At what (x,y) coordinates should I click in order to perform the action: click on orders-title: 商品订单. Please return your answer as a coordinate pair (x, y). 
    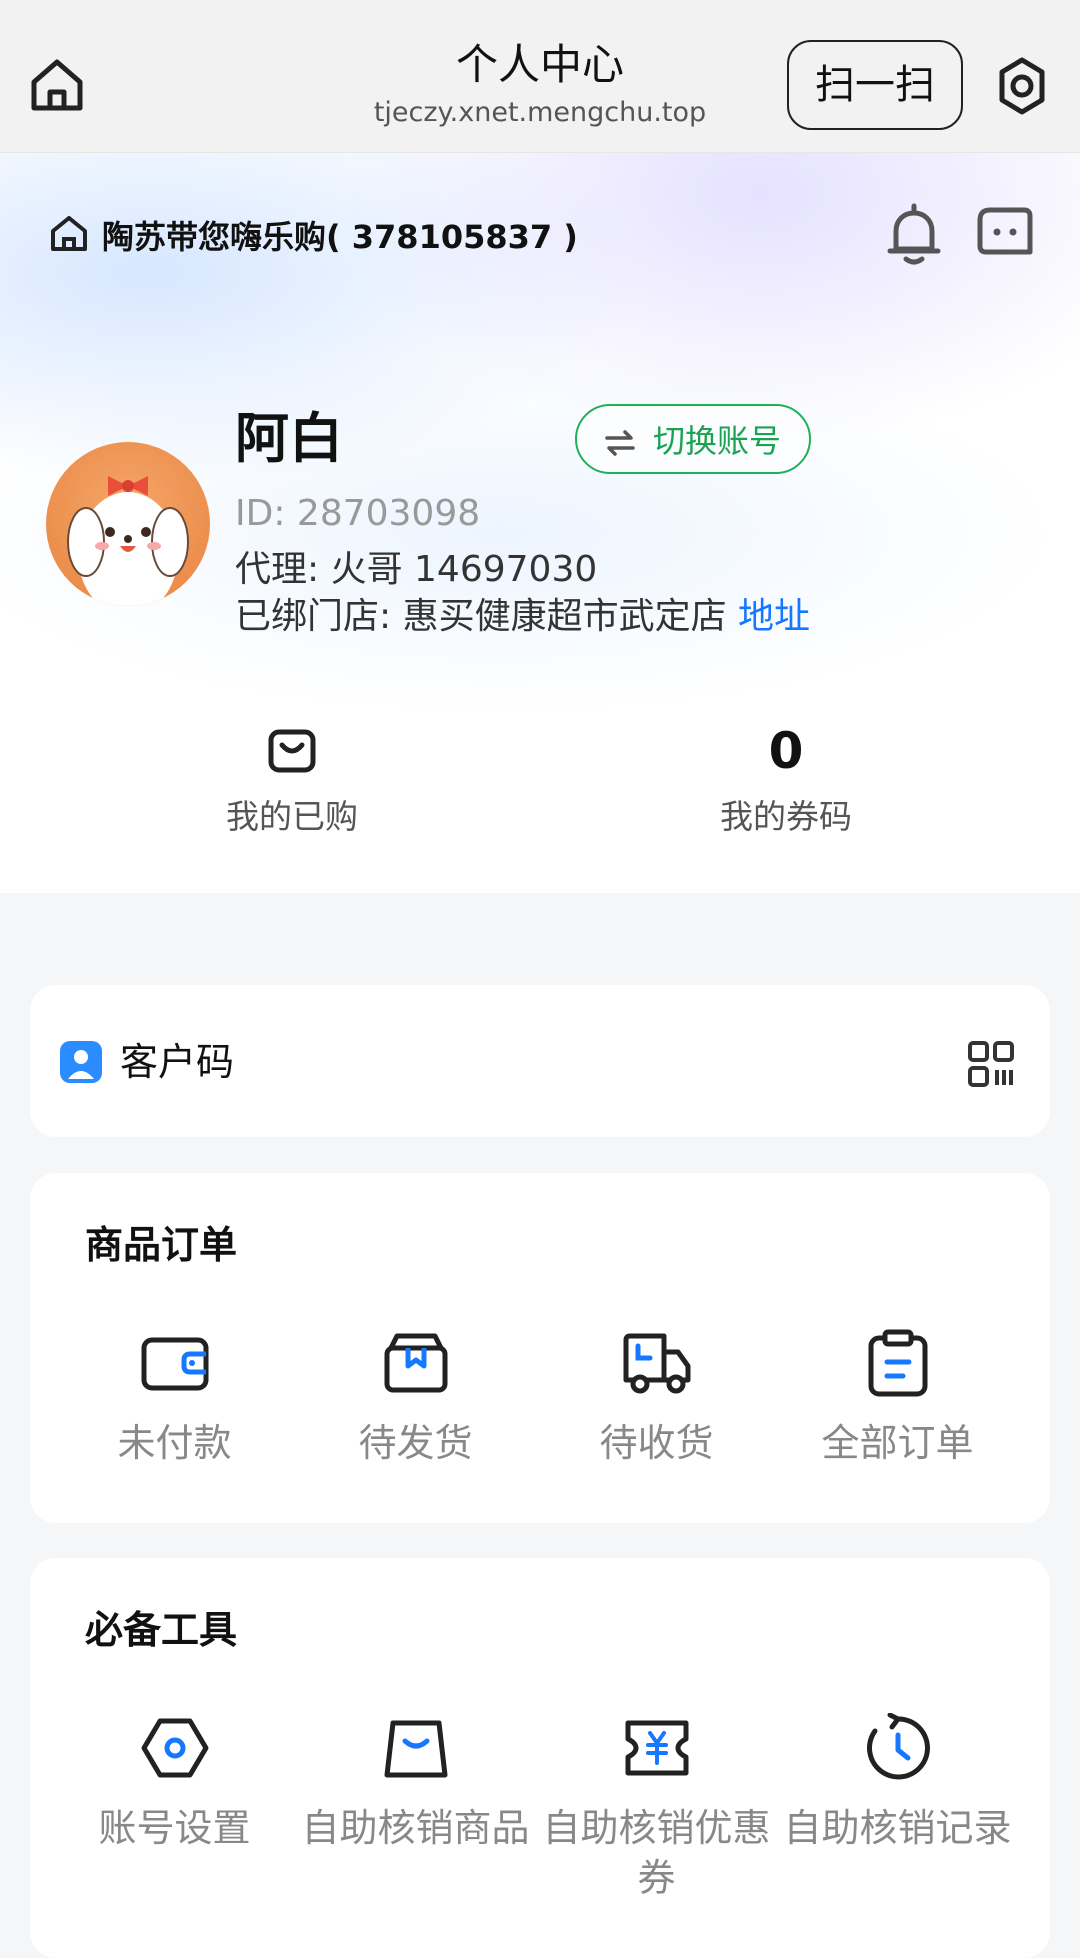
    Looking at the image, I should click on (161, 1245).